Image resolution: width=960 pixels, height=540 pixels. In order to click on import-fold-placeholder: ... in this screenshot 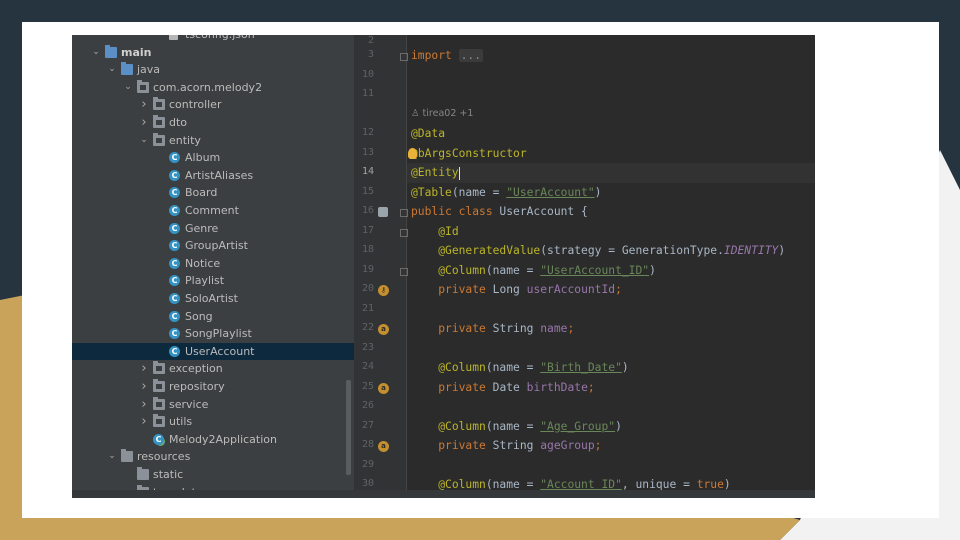, I will do `click(471, 55)`.